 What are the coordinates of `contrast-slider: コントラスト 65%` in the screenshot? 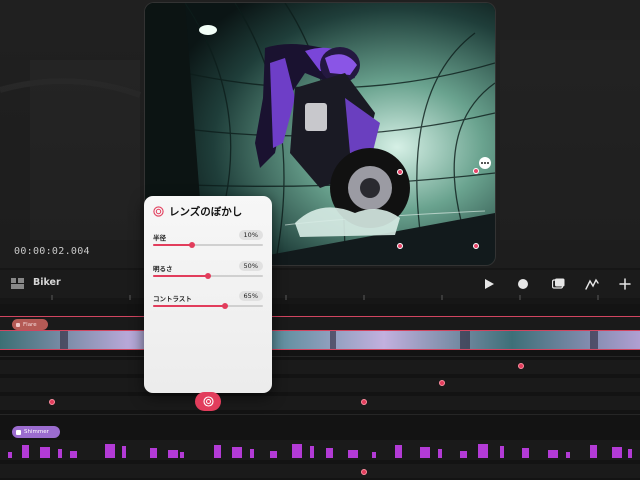 It's located at (208, 304).